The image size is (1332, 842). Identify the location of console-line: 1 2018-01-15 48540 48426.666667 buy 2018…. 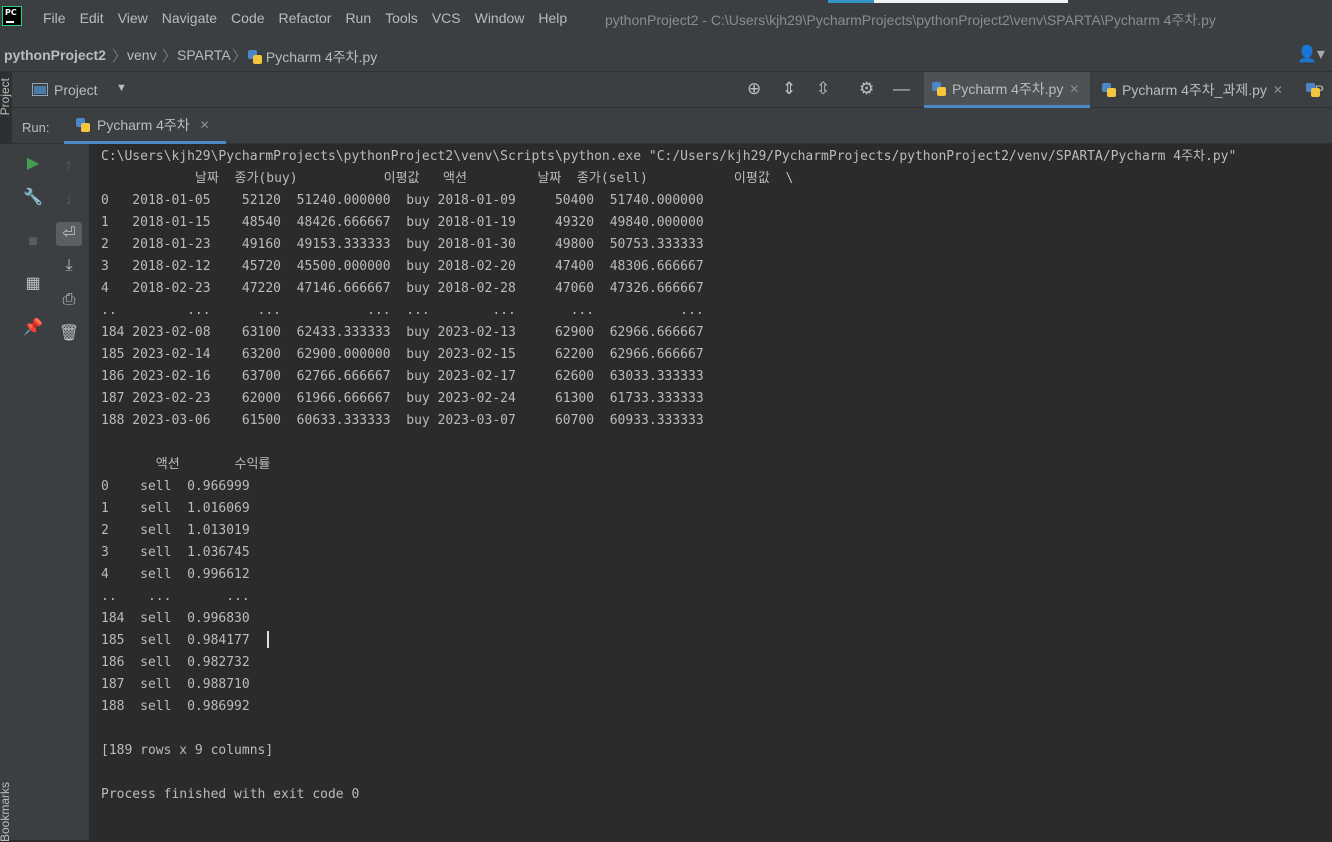
(402, 222).